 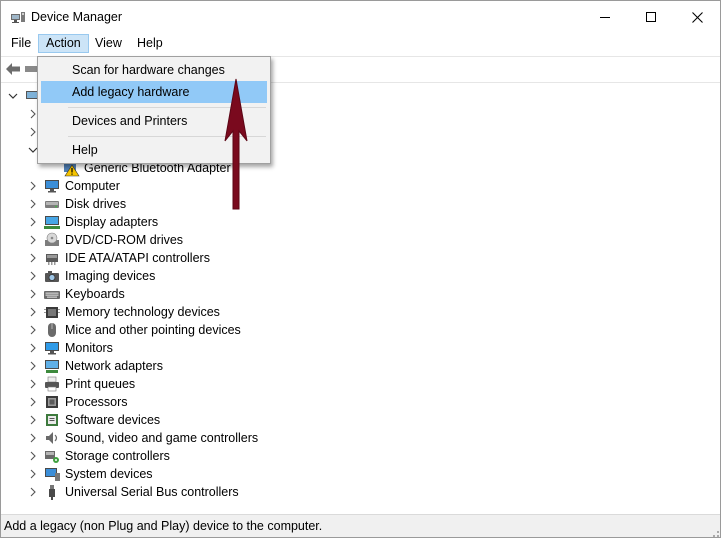 I want to click on tree-category-row: Display adapters, so click(x=178, y=222).